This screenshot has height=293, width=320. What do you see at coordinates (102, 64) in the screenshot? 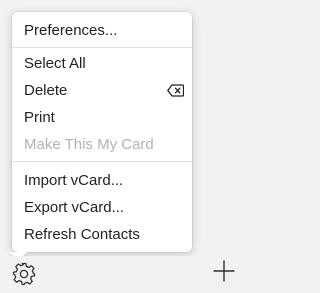
I see `menu-item-select-all: Select All` at bounding box center [102, 64].